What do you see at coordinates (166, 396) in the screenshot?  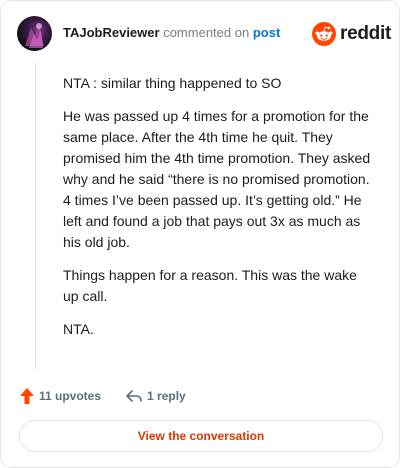 I see `reply-count: 1 reply` at bounding box center [166, 396].